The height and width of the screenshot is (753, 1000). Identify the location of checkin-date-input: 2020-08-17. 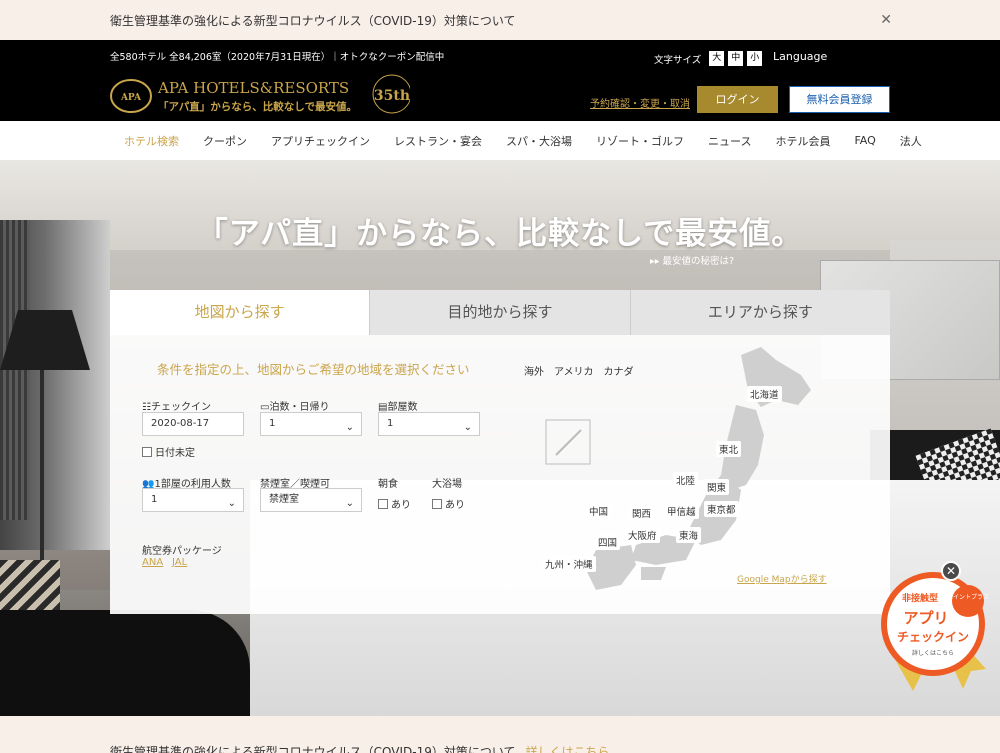
(193, 424).